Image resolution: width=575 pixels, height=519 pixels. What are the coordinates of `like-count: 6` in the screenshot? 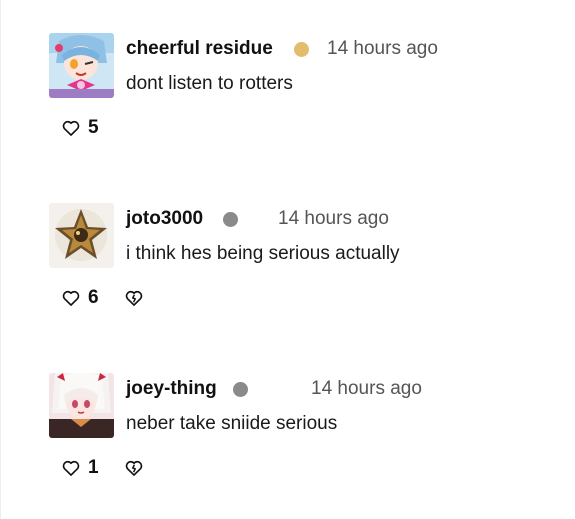 It's located at (93, 297).